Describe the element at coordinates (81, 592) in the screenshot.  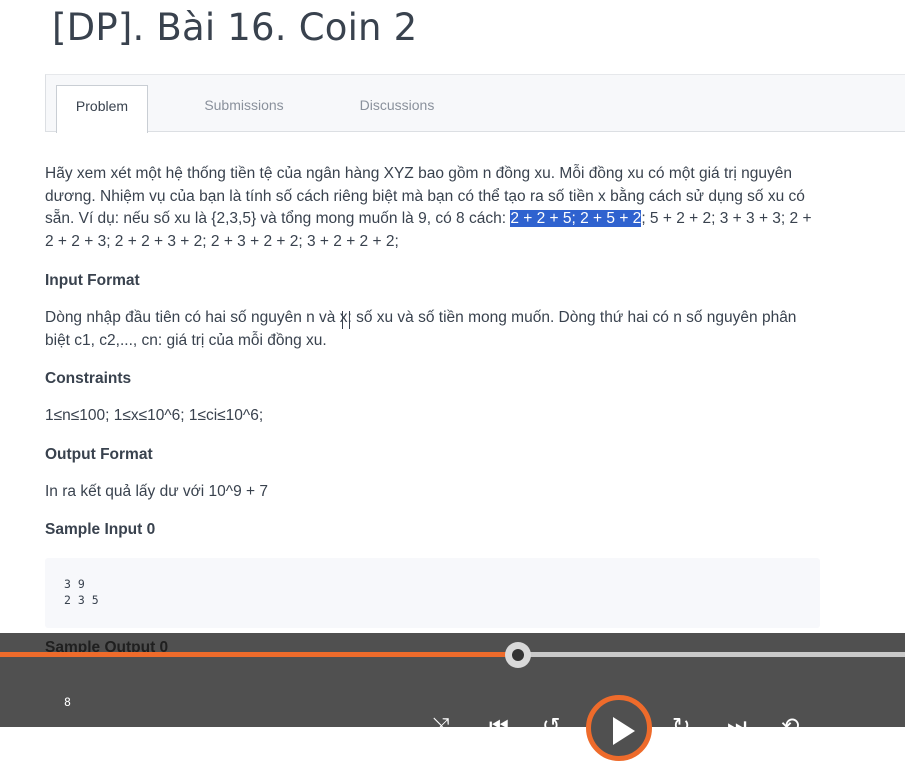
I see `sample-input-code: 3 9 2 3 5` at that location.